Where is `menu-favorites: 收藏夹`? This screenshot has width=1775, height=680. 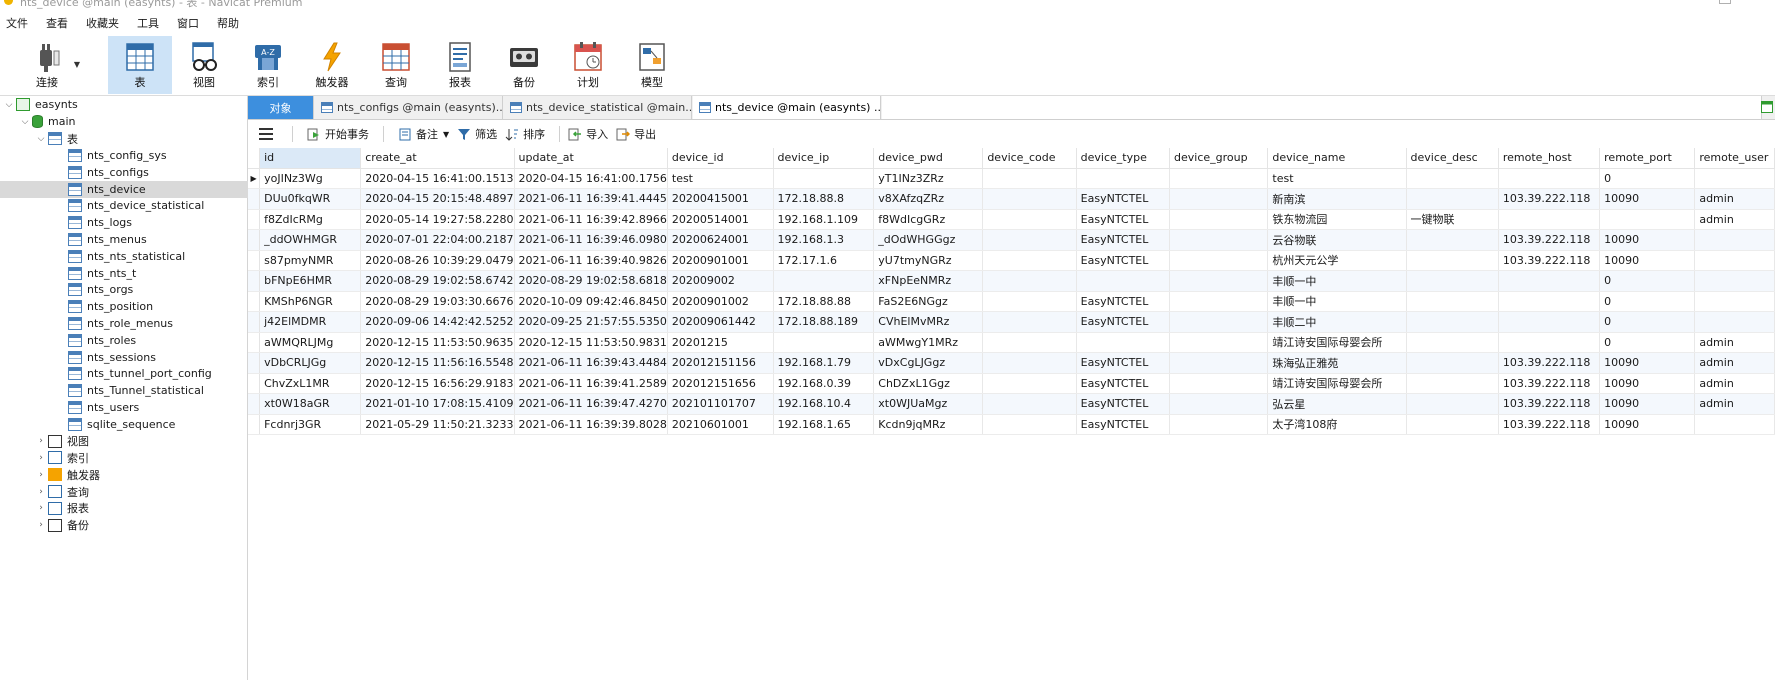
menu-favorites: 收藏夹 is located at coordinates (106, 23).